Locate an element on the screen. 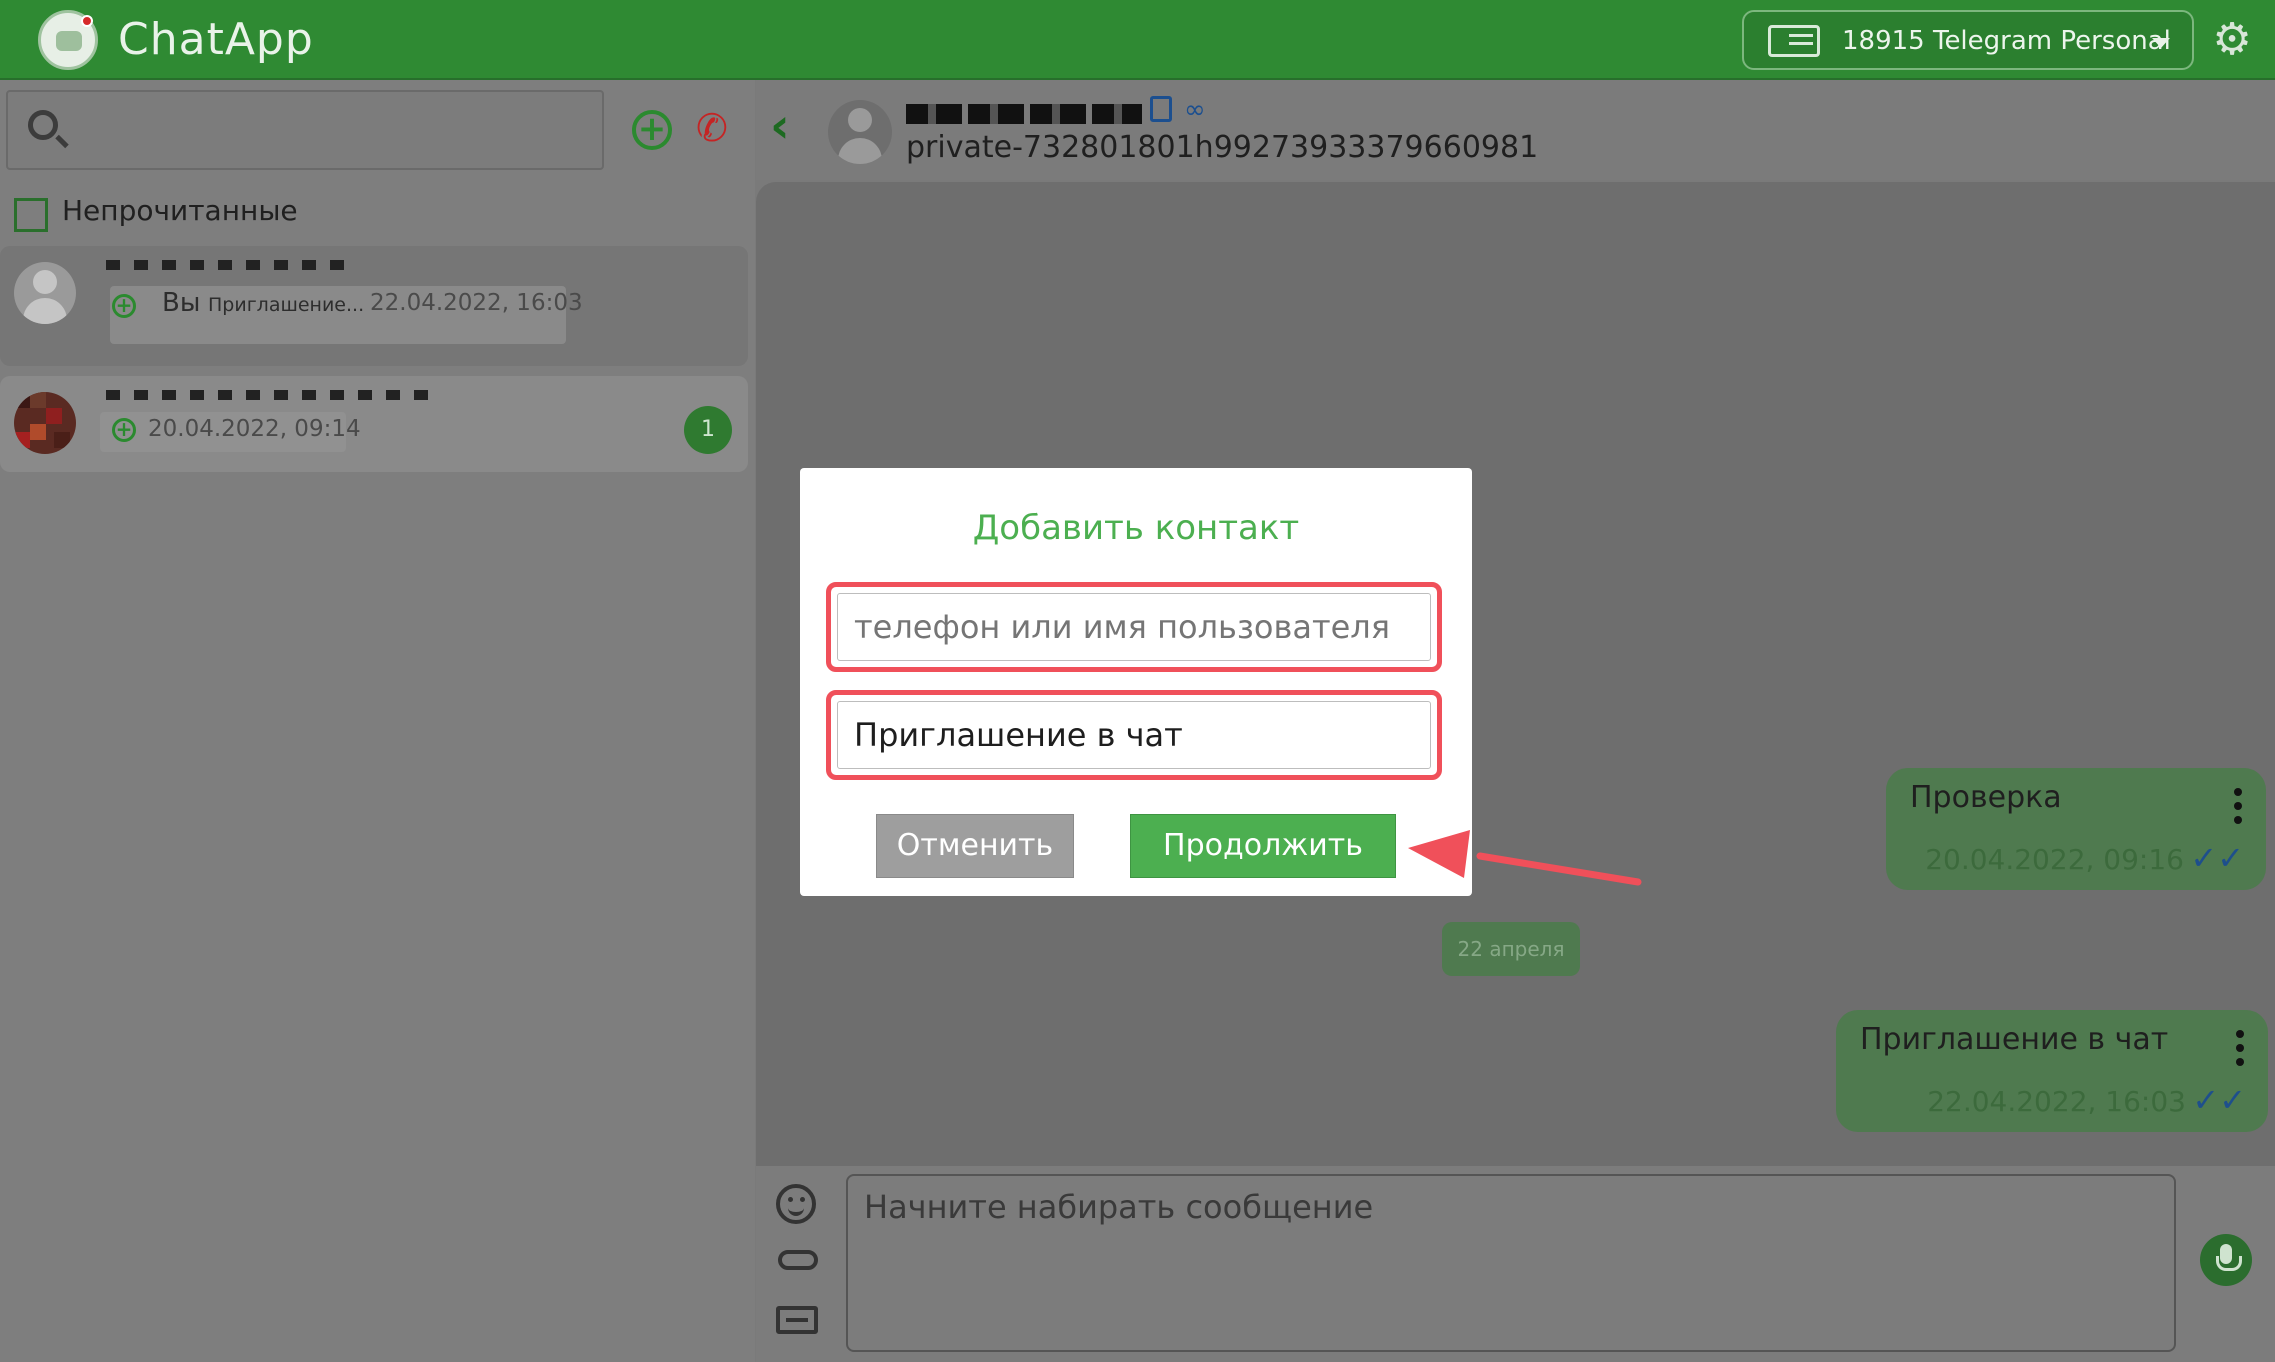 Image resolution: width=2275 pixels, height=1362 pixels. unread-badge: 1 is located at coordinates (708, 430).